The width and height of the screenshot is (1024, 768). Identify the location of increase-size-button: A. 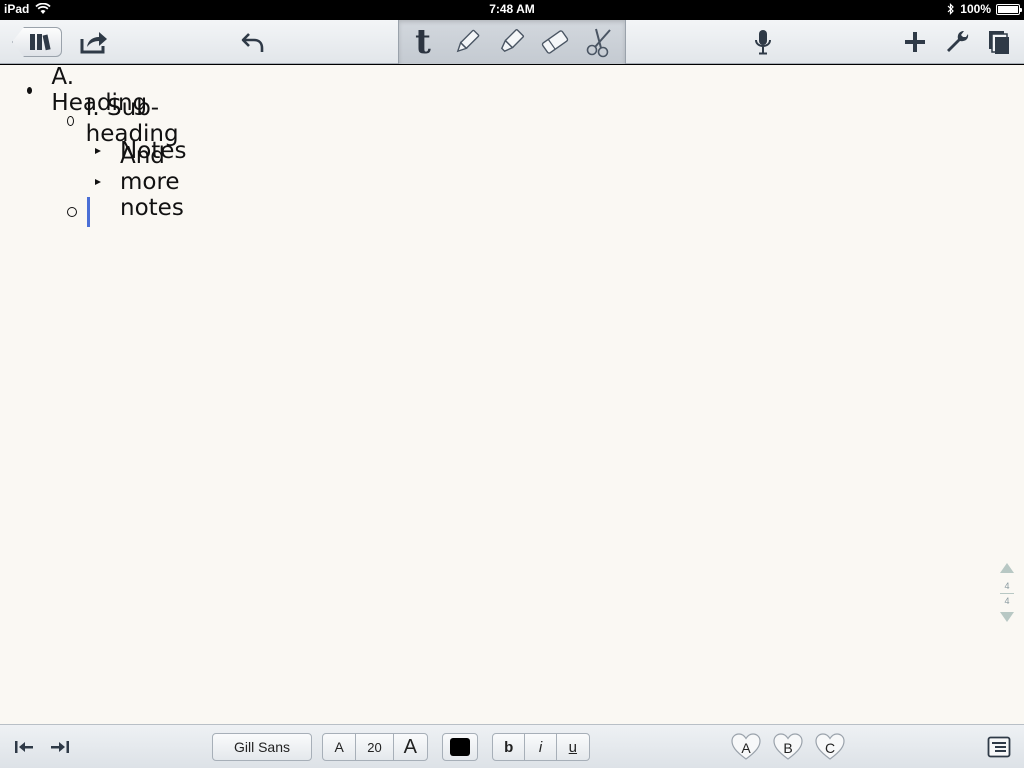
(410, 747).